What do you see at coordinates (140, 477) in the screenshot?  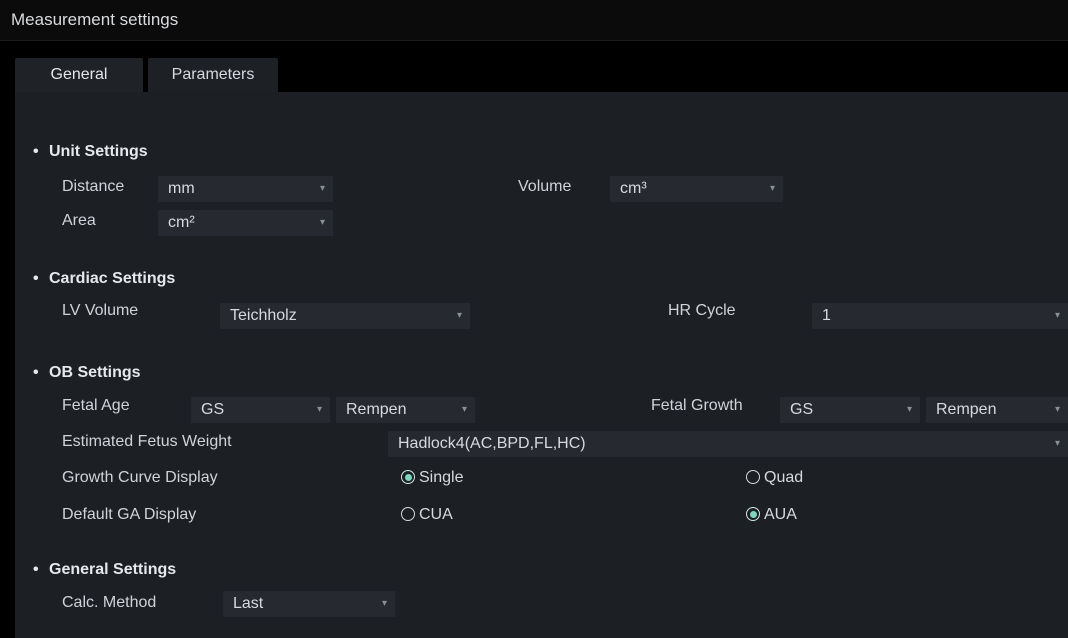 I see `growth-curve-label: Growth Curve Display` at bounding box center [140, 477].